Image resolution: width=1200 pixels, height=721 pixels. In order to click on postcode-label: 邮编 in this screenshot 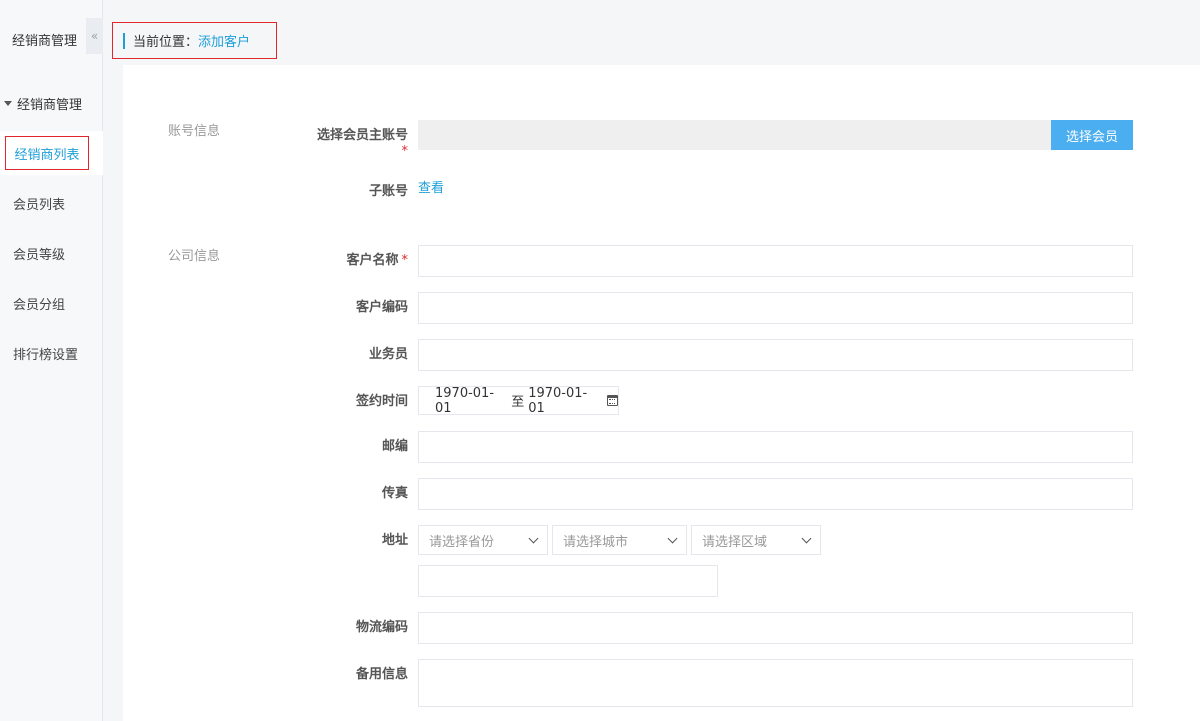, I will do `click(394, 446)`.